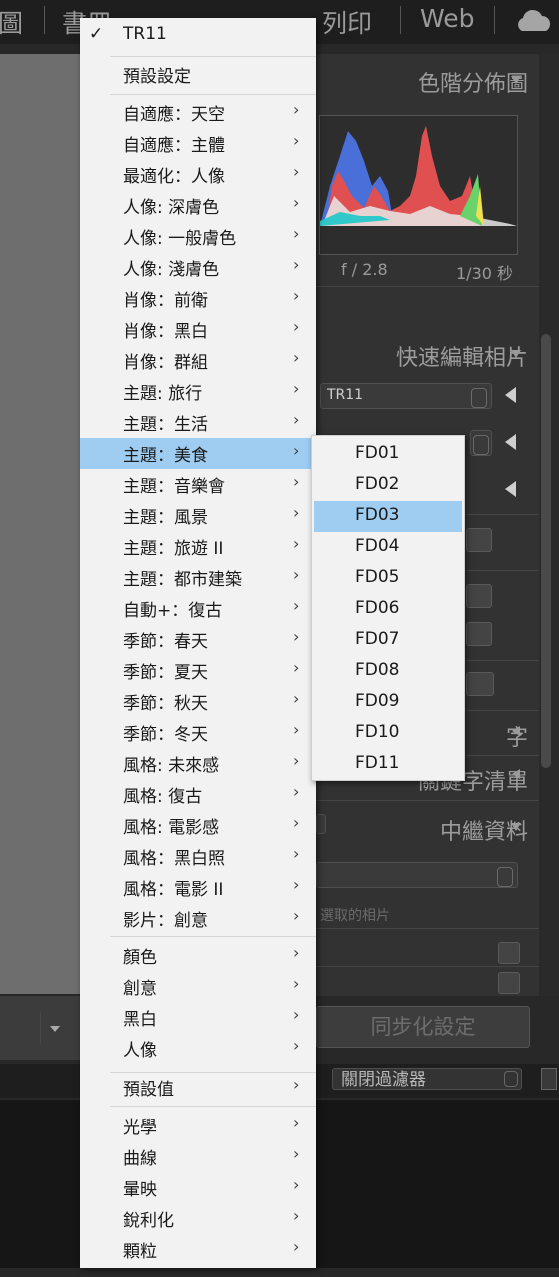 The image size is (559, 1277). Describe the element at coordinates (198, 1125) in the screenshot. I see `menu-item: 光學 ›` at that location.